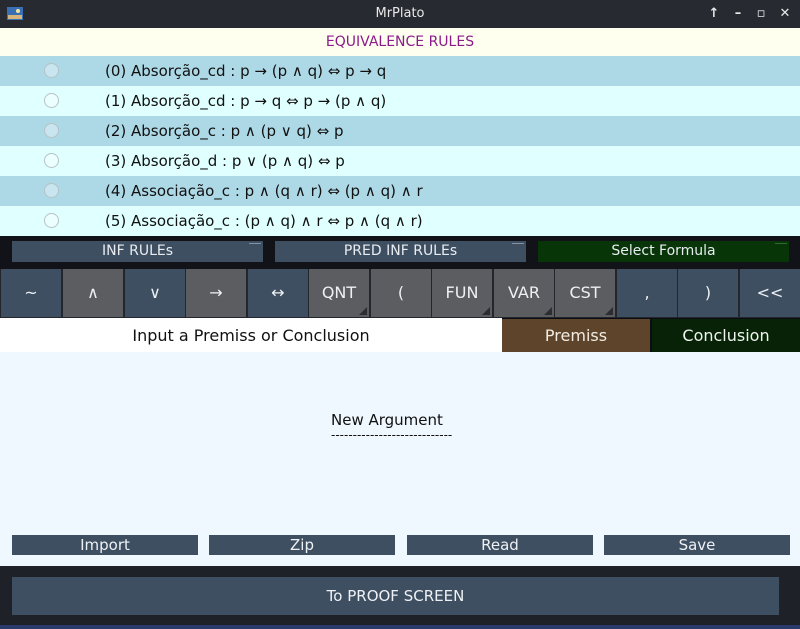 This screenshot has width=800, height=629. I want to click on key-label: (, so click(401, 292).